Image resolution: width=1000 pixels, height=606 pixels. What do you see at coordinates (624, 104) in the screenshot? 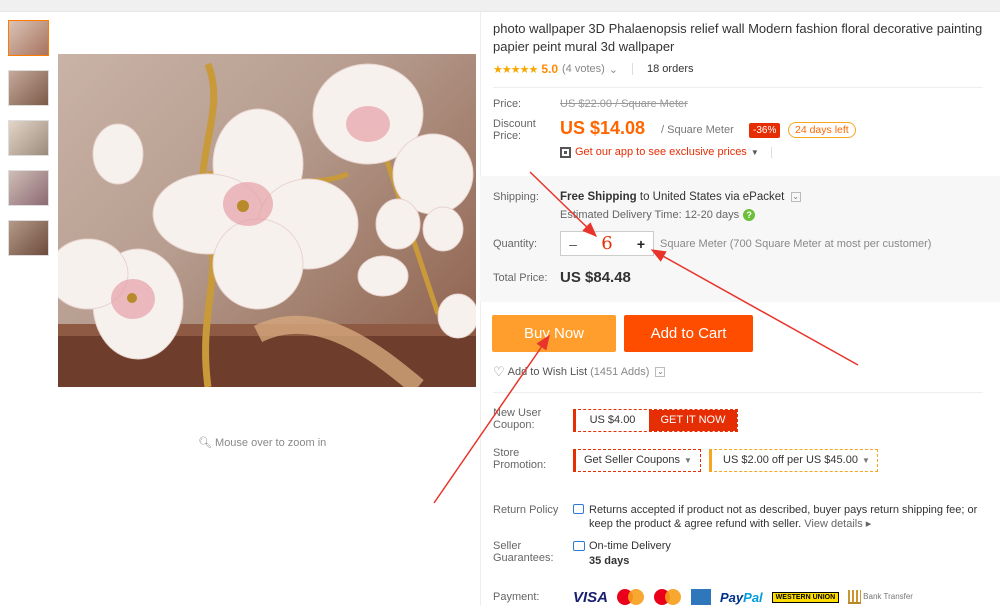
I see `original-price: US $22.00 / Square Meter` at bounding box center [624, 104].